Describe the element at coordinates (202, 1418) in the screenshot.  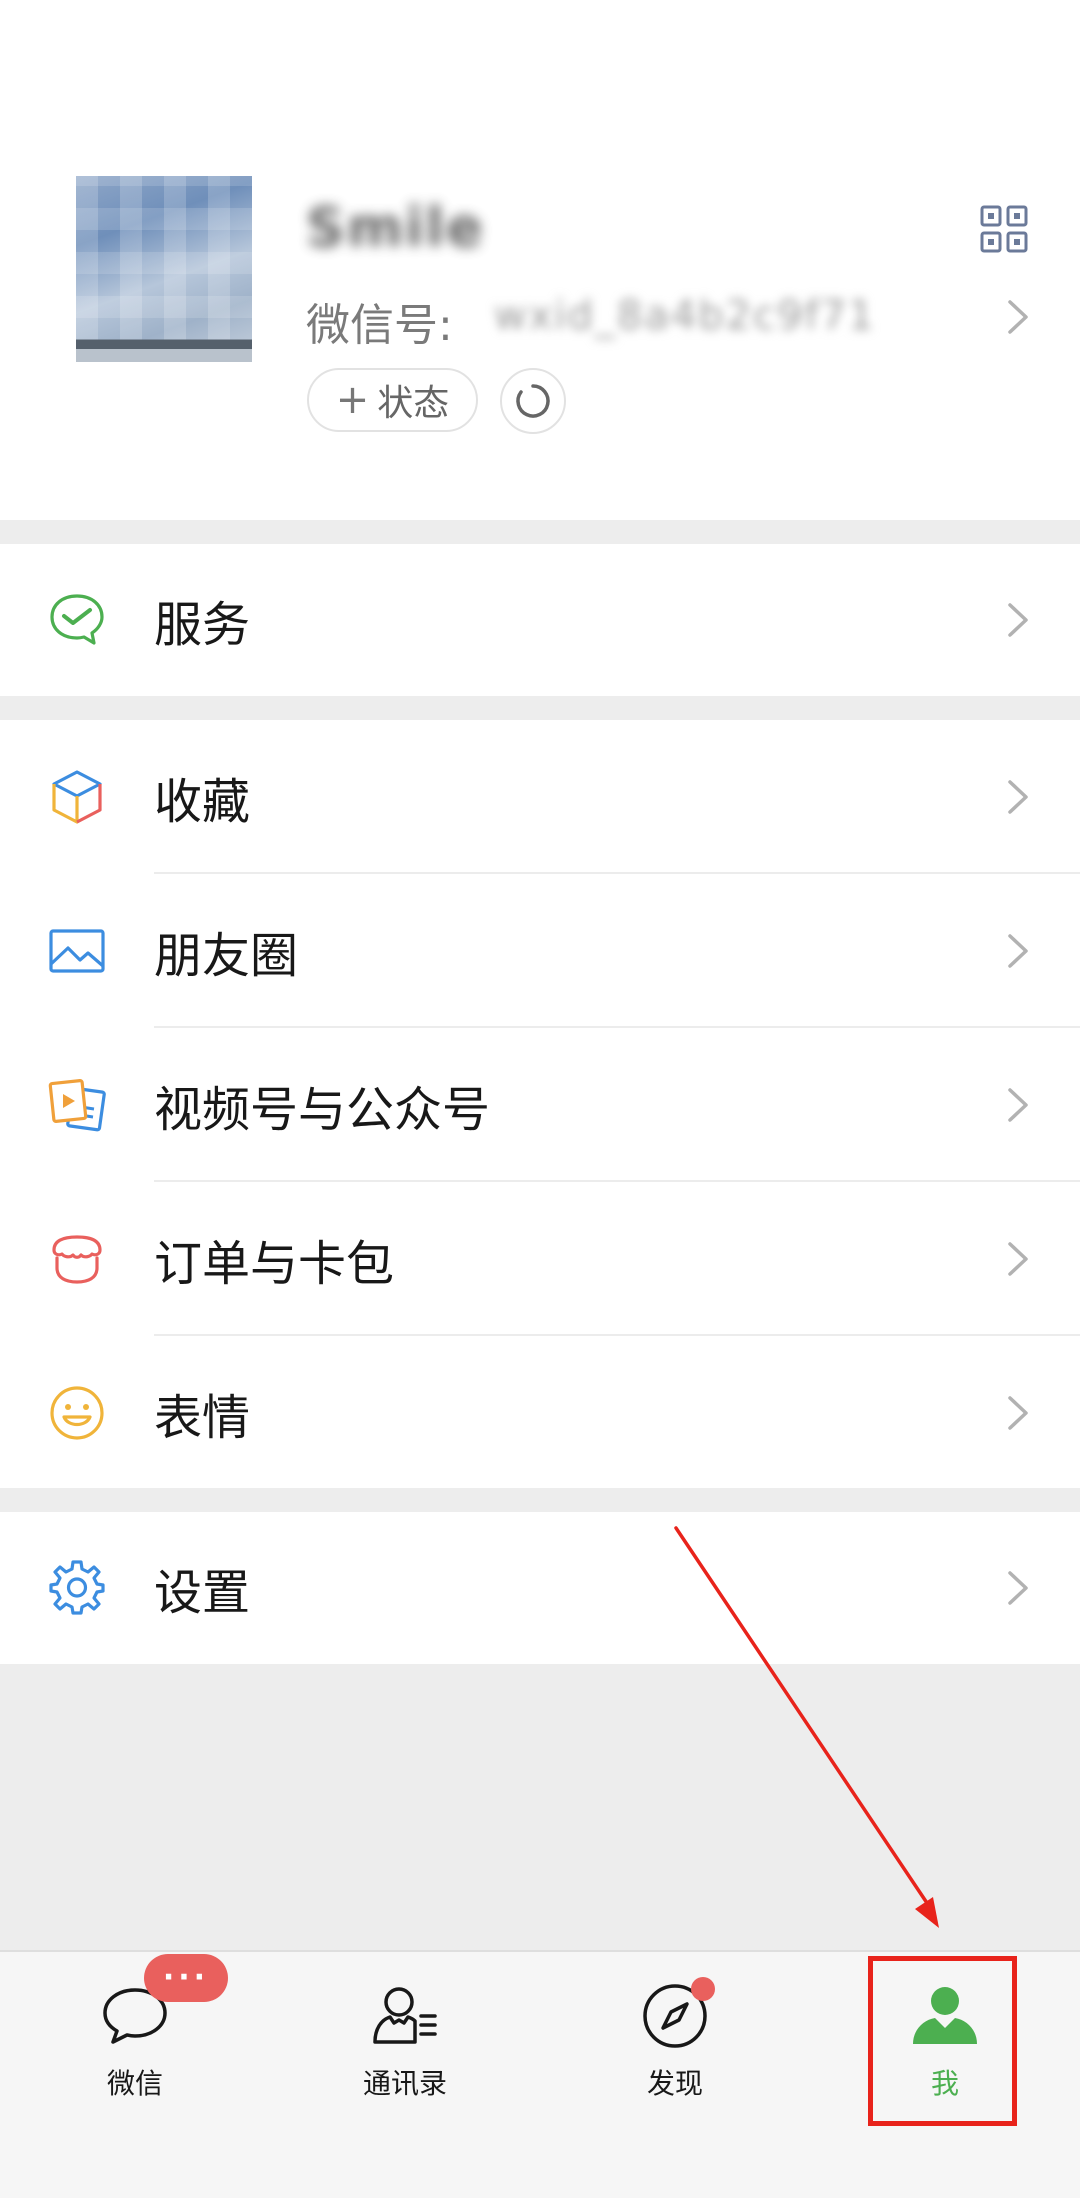
I see `menu-label-stickers: 表情` at that location.